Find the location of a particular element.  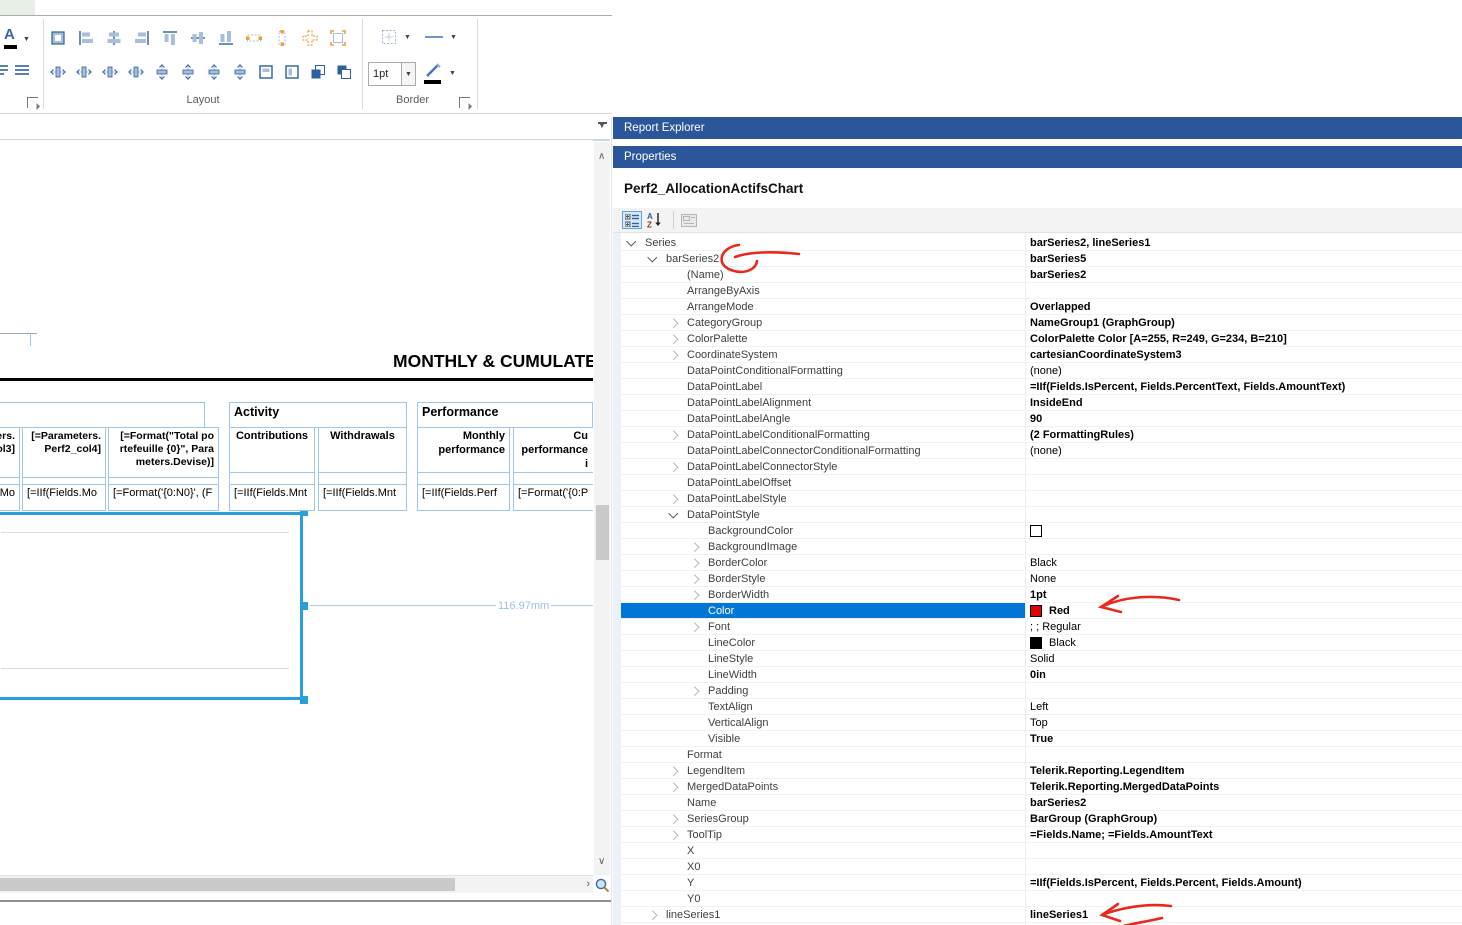

property-value: (none) is located at coordinates (1244, 451).